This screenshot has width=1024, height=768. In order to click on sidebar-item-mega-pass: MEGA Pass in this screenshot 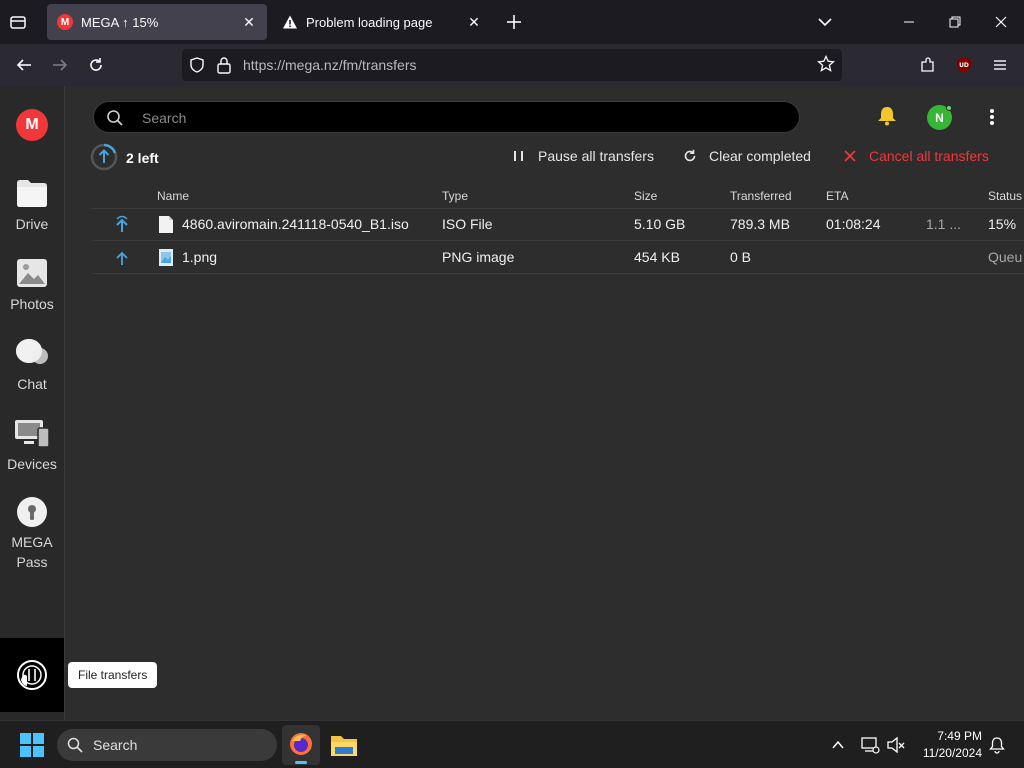, I will do `click(32, 534)`.